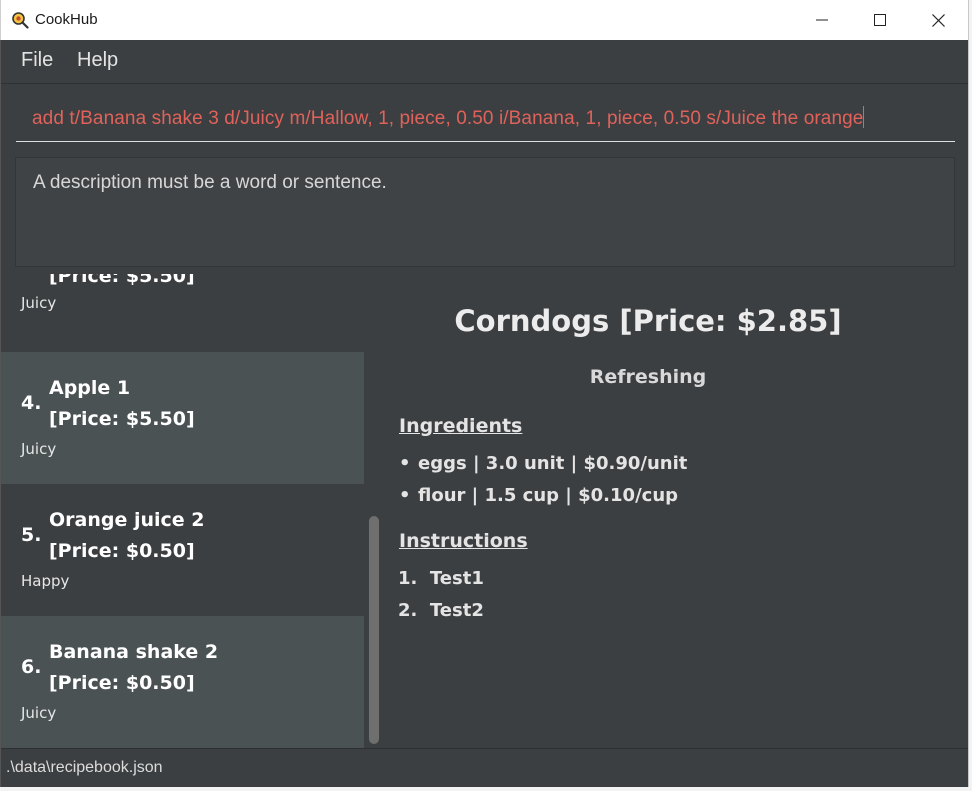  I want to click on text-caret, so click(864, 117).